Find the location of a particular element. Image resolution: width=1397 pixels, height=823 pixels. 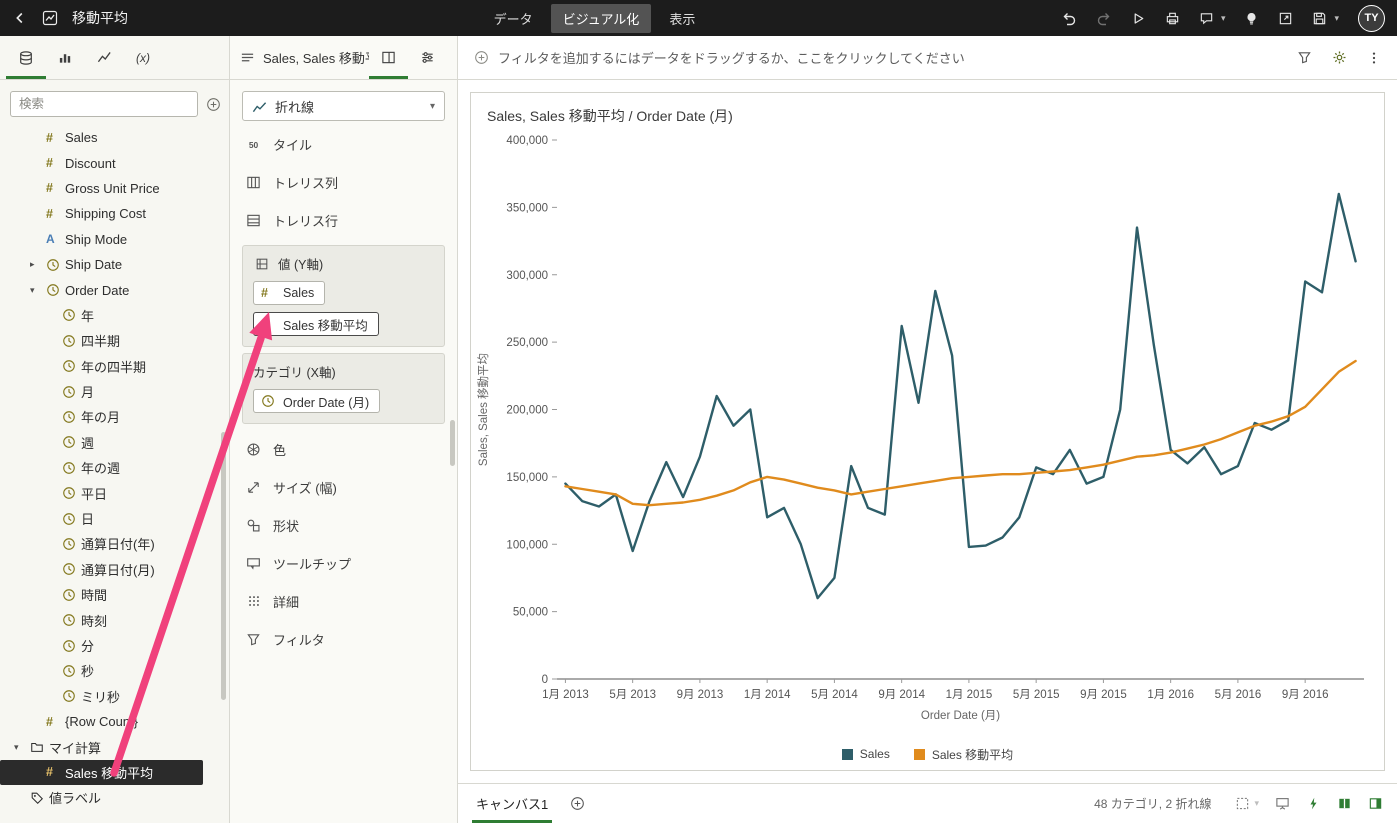

visualizations-tab-icon is located at coordinates (65, 57).